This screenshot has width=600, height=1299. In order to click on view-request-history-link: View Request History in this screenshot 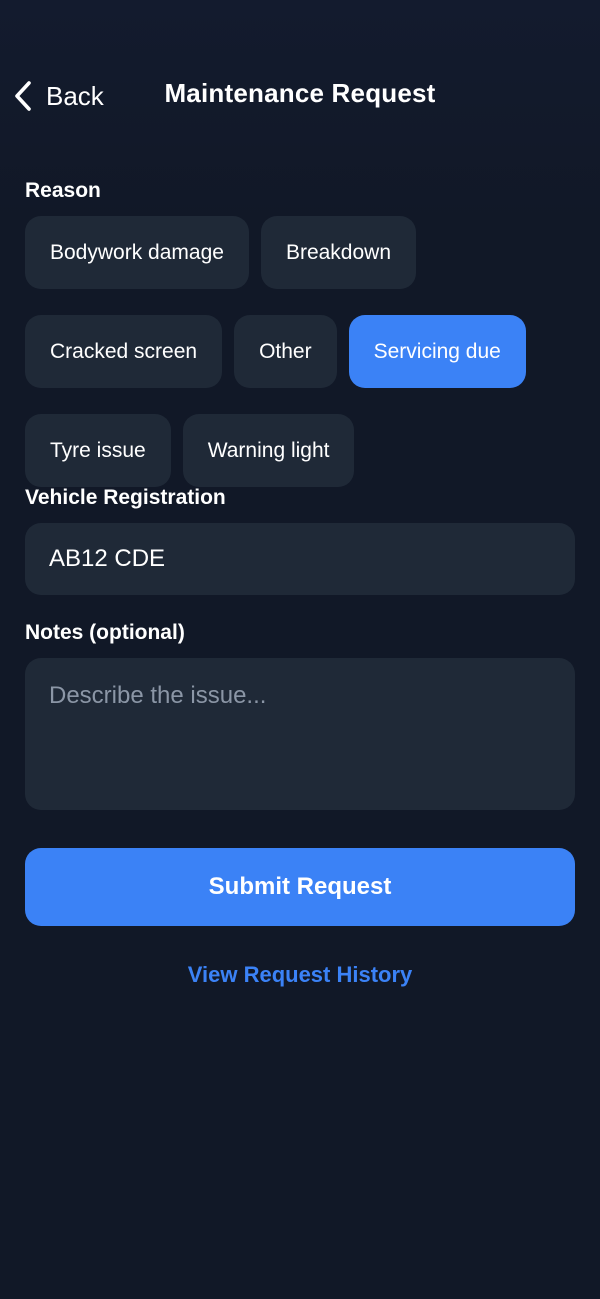, I will do `click(300, 975)`.